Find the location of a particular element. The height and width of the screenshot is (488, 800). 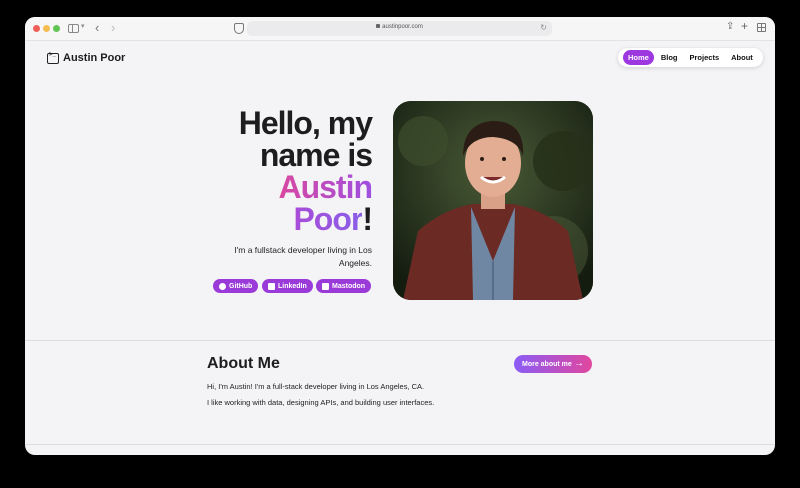

browser-toolbar: ▾ ‹ › austinpoor.com ↻ ⇪ + is located at coordinates (400, 29).